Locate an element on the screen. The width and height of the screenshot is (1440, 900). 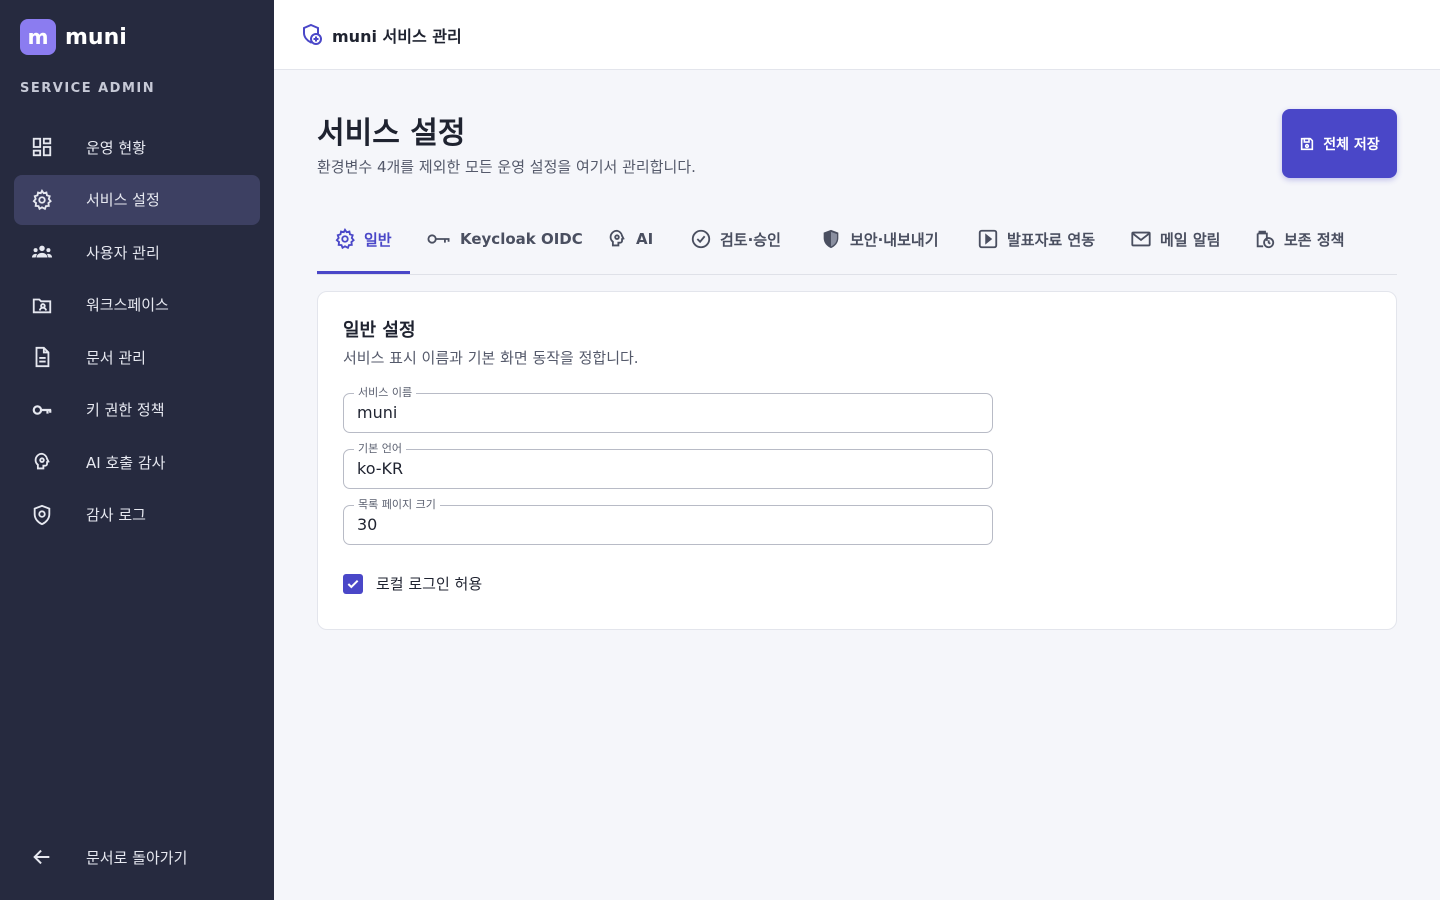
tab-keycloak-oidc: Keycloak OIDC is located at coordinates (504, 239).